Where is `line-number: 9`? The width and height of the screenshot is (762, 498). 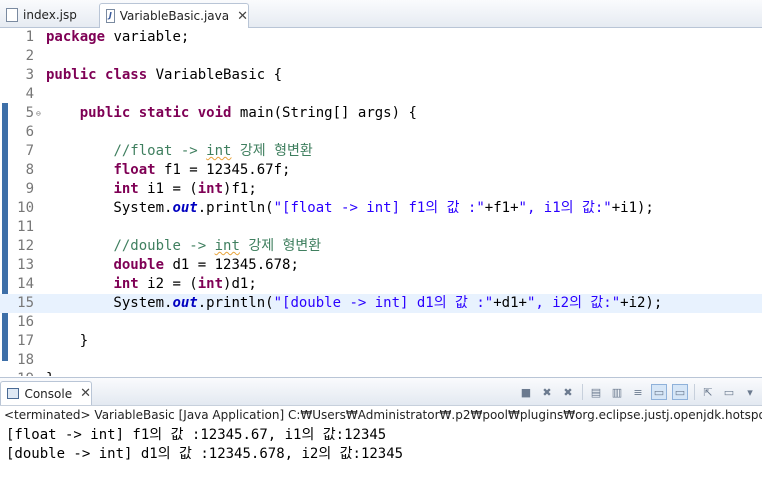
line-number: 9 is located at coordinates (29, 189).